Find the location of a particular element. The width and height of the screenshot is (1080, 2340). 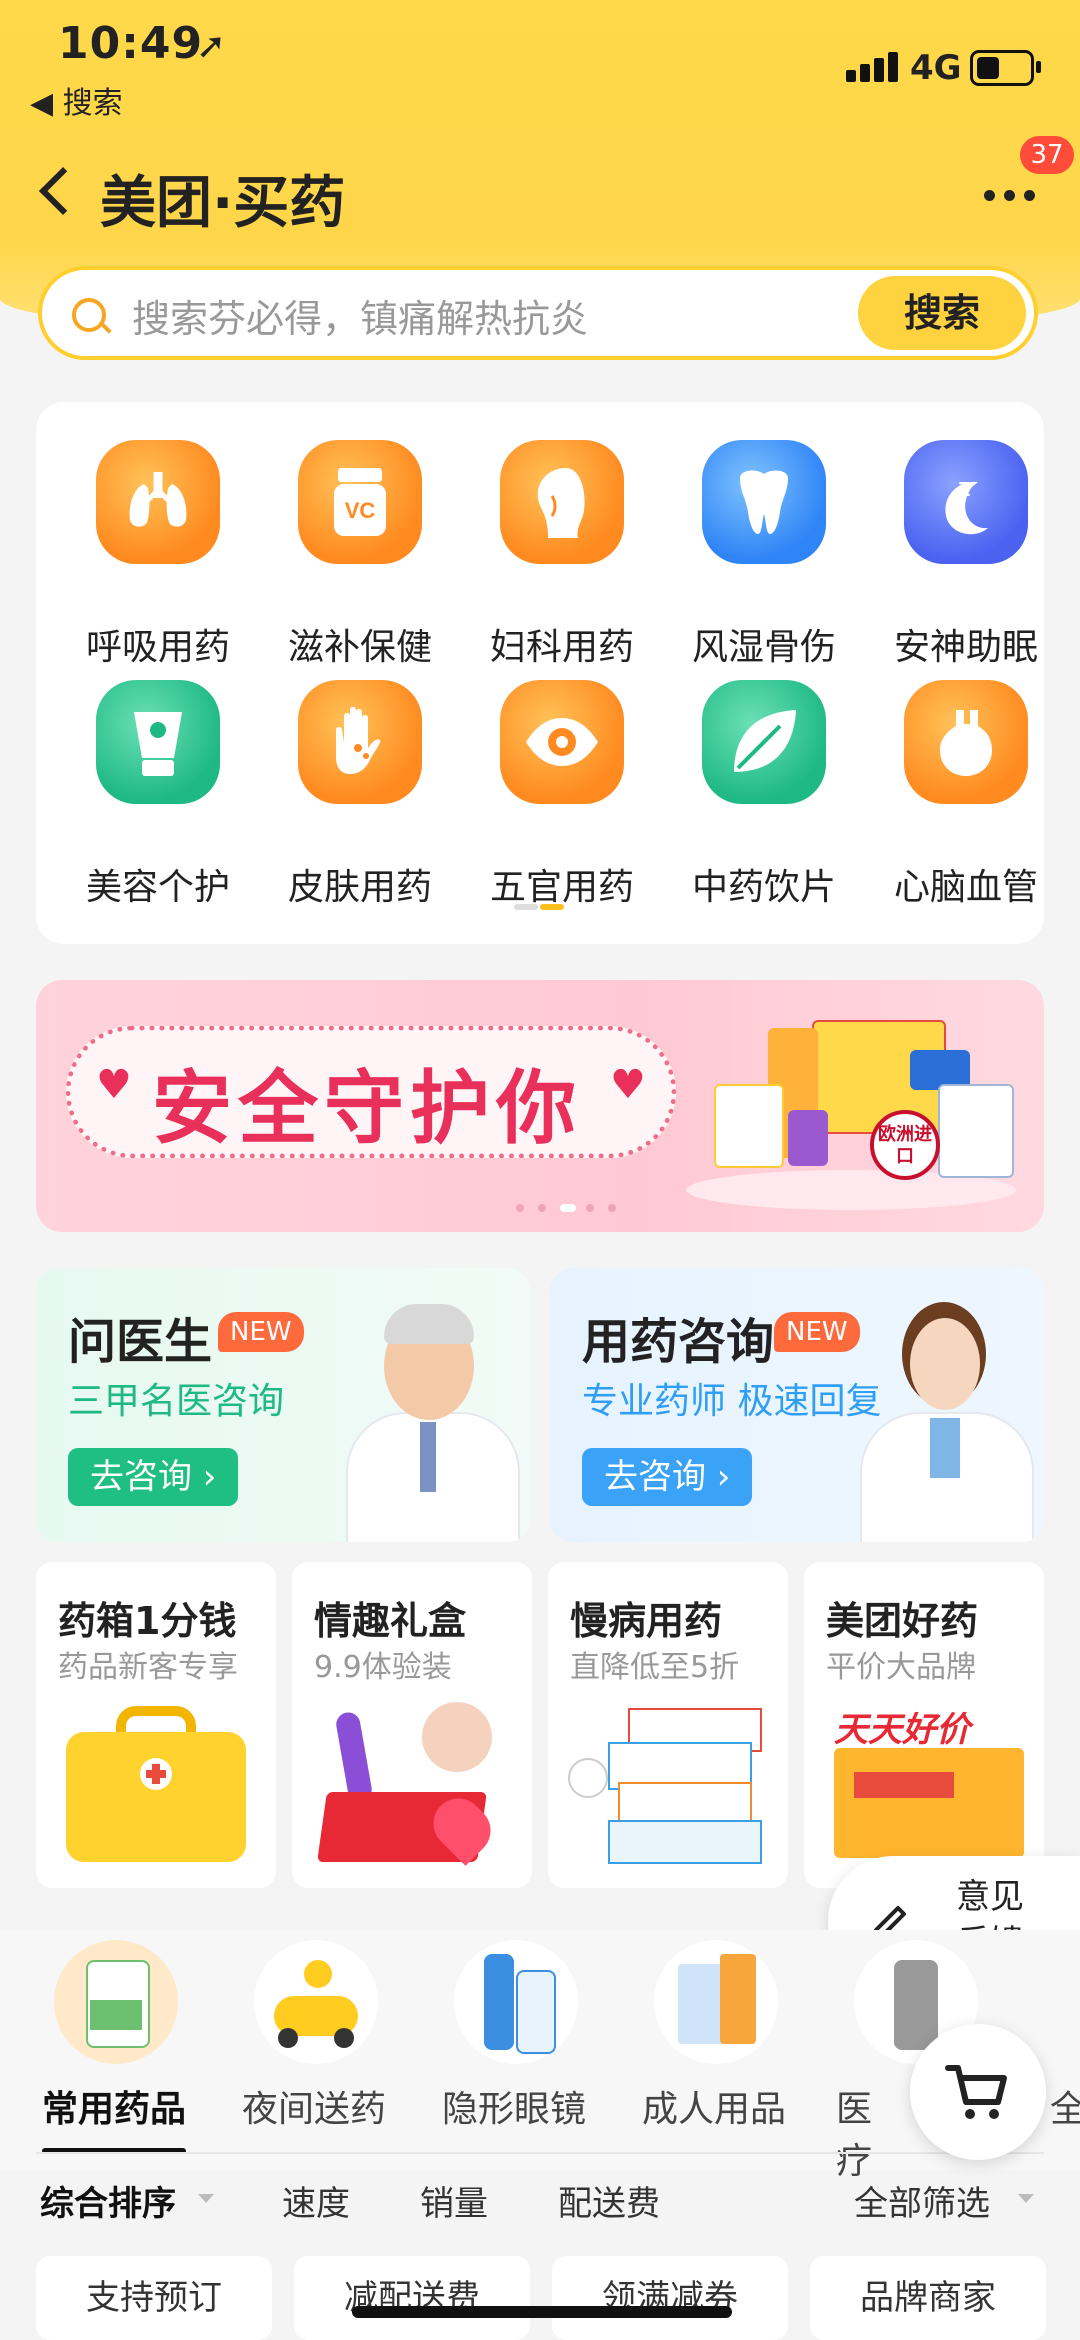

signal-icon is located at coordinates (873, 65).